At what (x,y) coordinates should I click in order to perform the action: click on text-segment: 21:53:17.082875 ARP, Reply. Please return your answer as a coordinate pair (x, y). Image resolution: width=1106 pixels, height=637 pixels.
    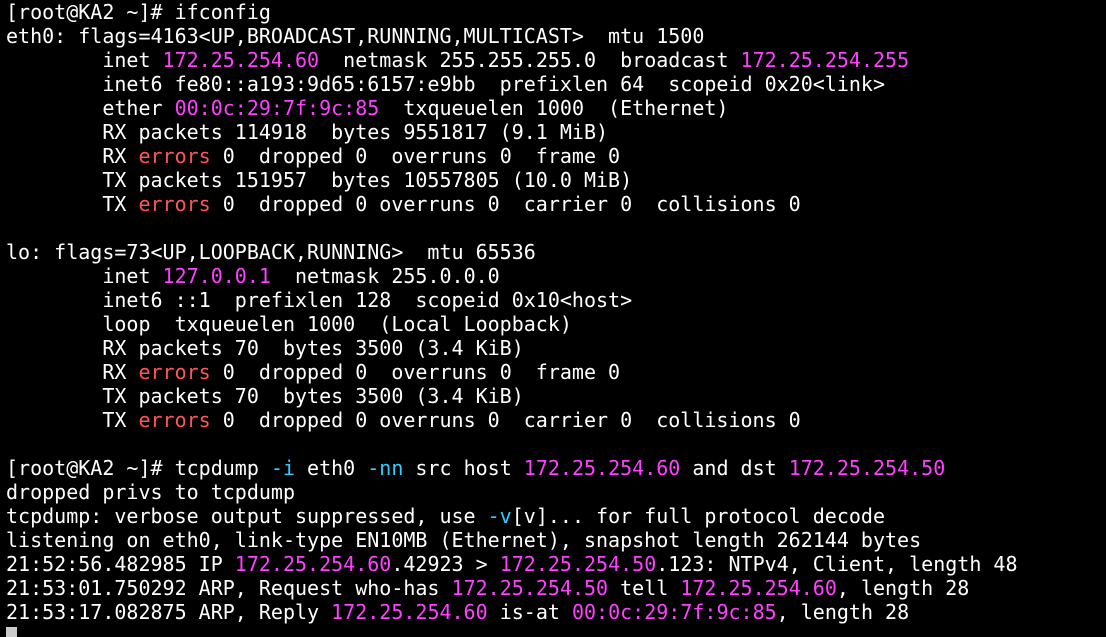
    Looking at the image, I should click on (169, 612).